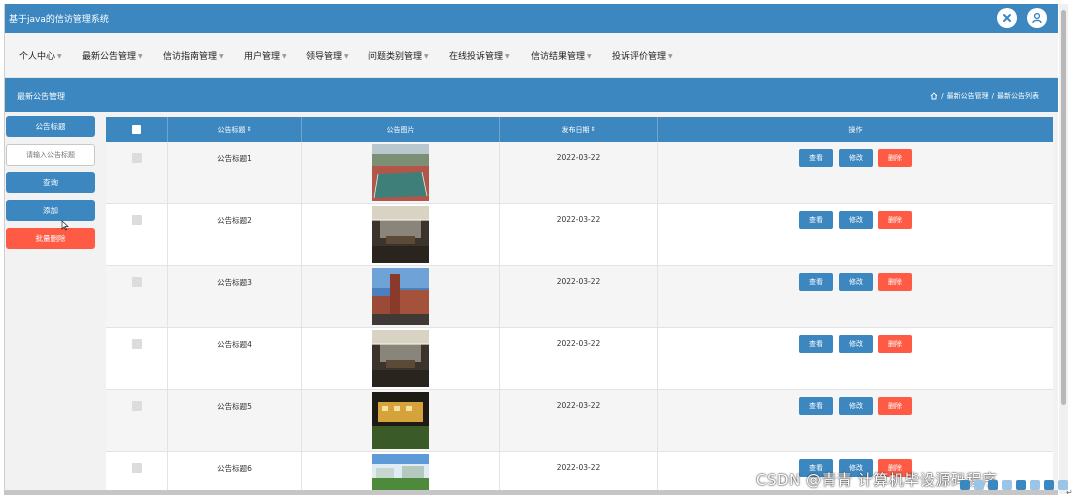  What do you see at coordinates (579, 297) in the screenshot?
I see `table-row: 公告标题3 2022-03-22 查看 修改 删除` at bounding box center [579, 297].